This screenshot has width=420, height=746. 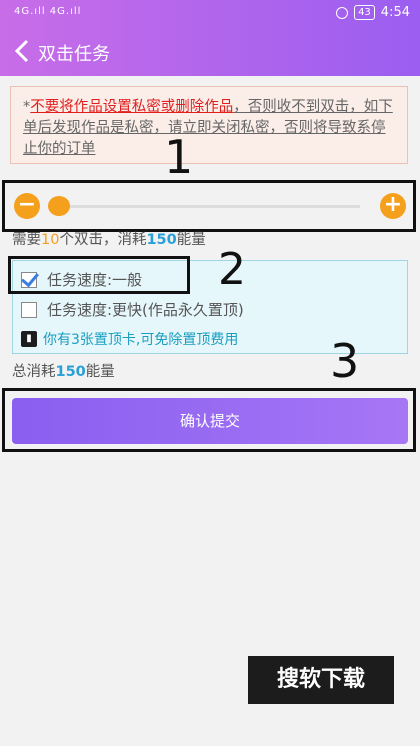 What do you see at coordinates (29, 309) in the screenshot?
I see `checkbox-unchecked` at bounding box center [29, 309].